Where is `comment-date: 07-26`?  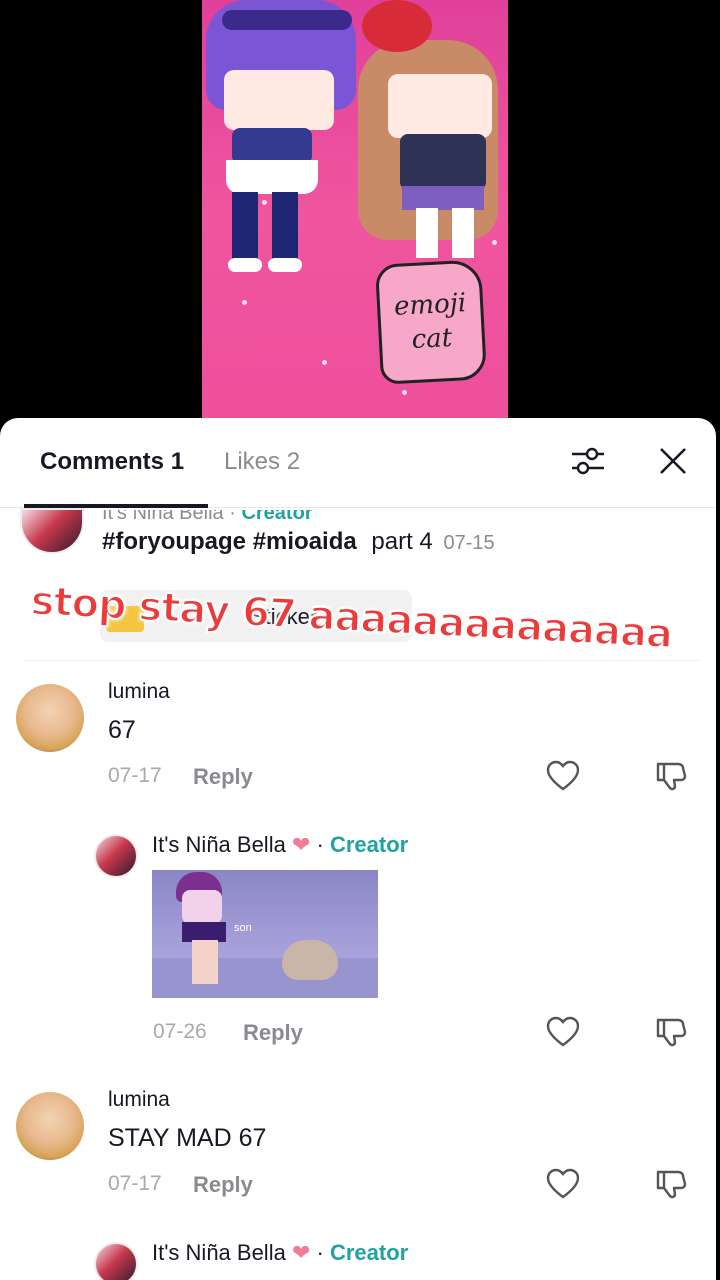 comment-date: 07-26 is located at coordinates (180, 1031).